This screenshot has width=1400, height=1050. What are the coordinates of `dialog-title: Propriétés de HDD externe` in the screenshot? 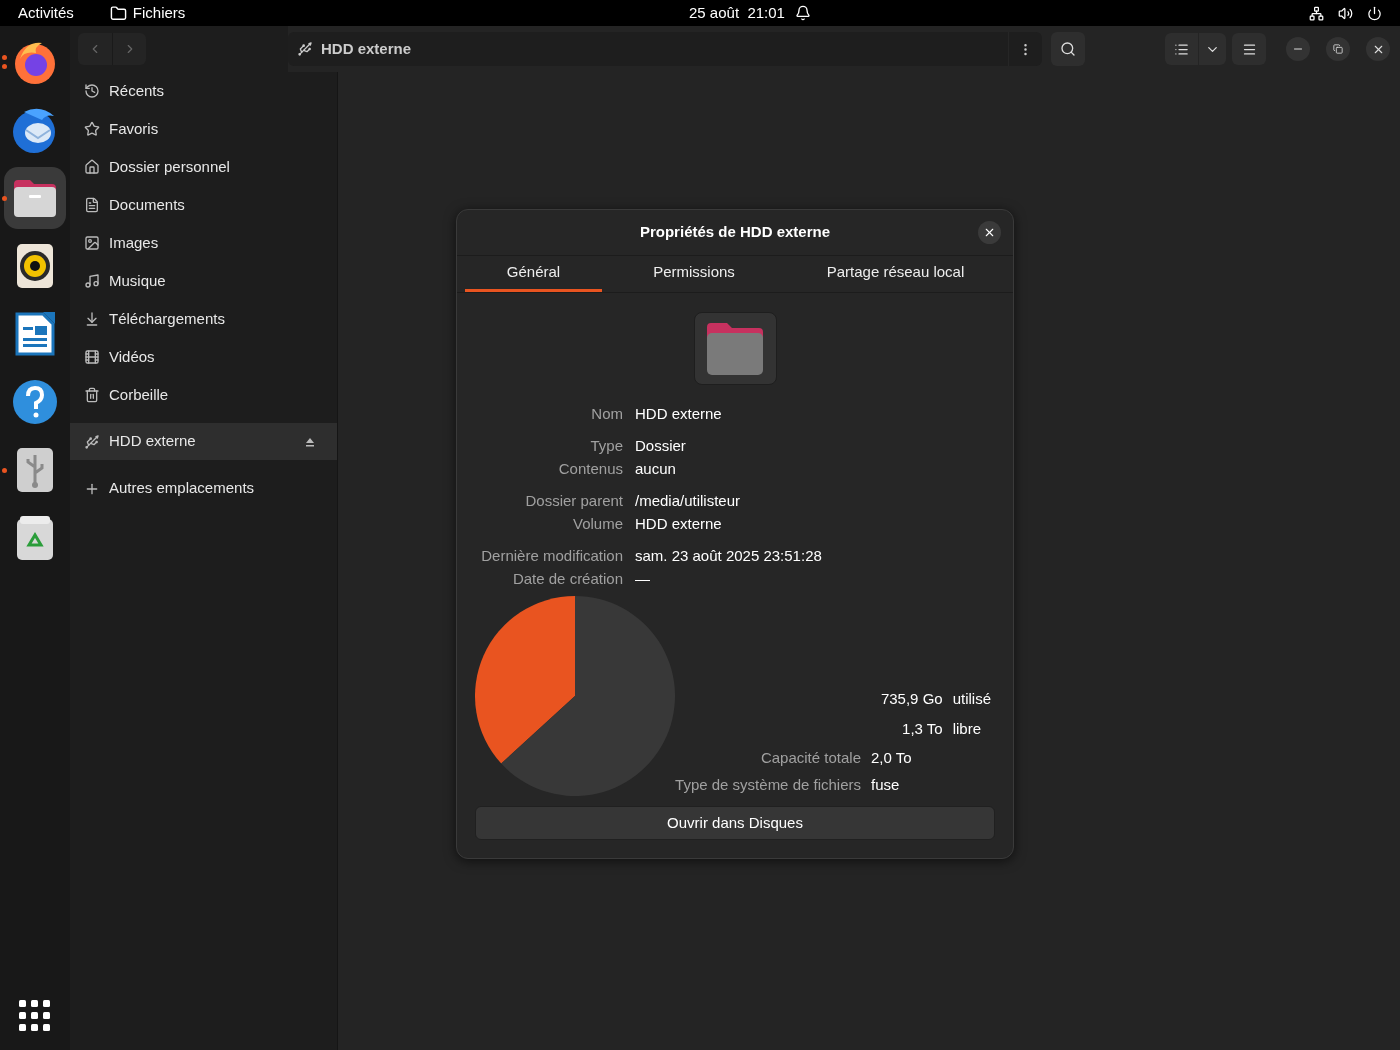 It's located at (735, 232).